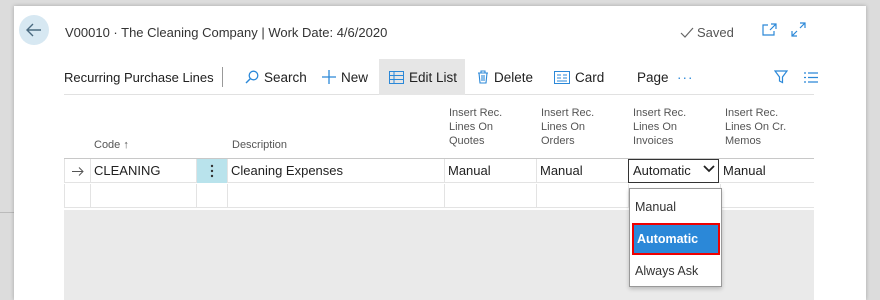 This screenshot has height=300, width=880. What do you see at coordinates (767, 196) in the screenshot?
I see `cr-memos-cell` at bounding box center [767, 196].